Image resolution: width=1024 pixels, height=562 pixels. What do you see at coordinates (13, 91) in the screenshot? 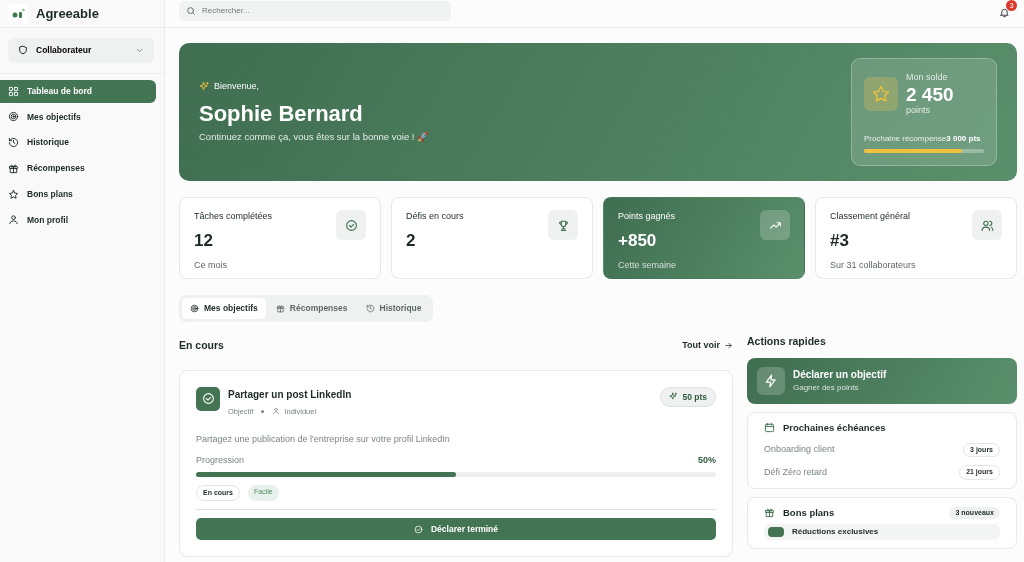
I see `grid-icon` at bounding box center [13, 91].